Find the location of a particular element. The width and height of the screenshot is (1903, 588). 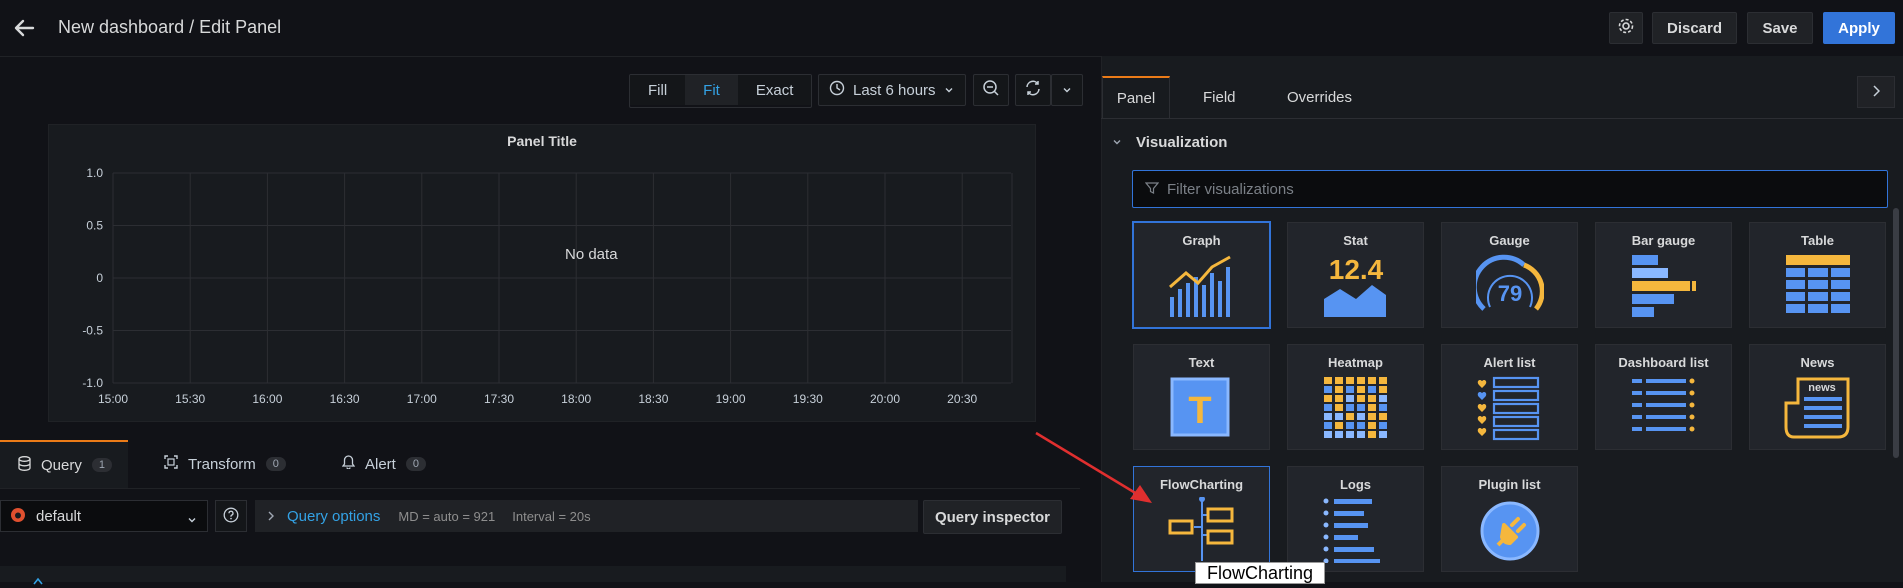

tab-panel: Panel is located at coordinates (1136, 97).